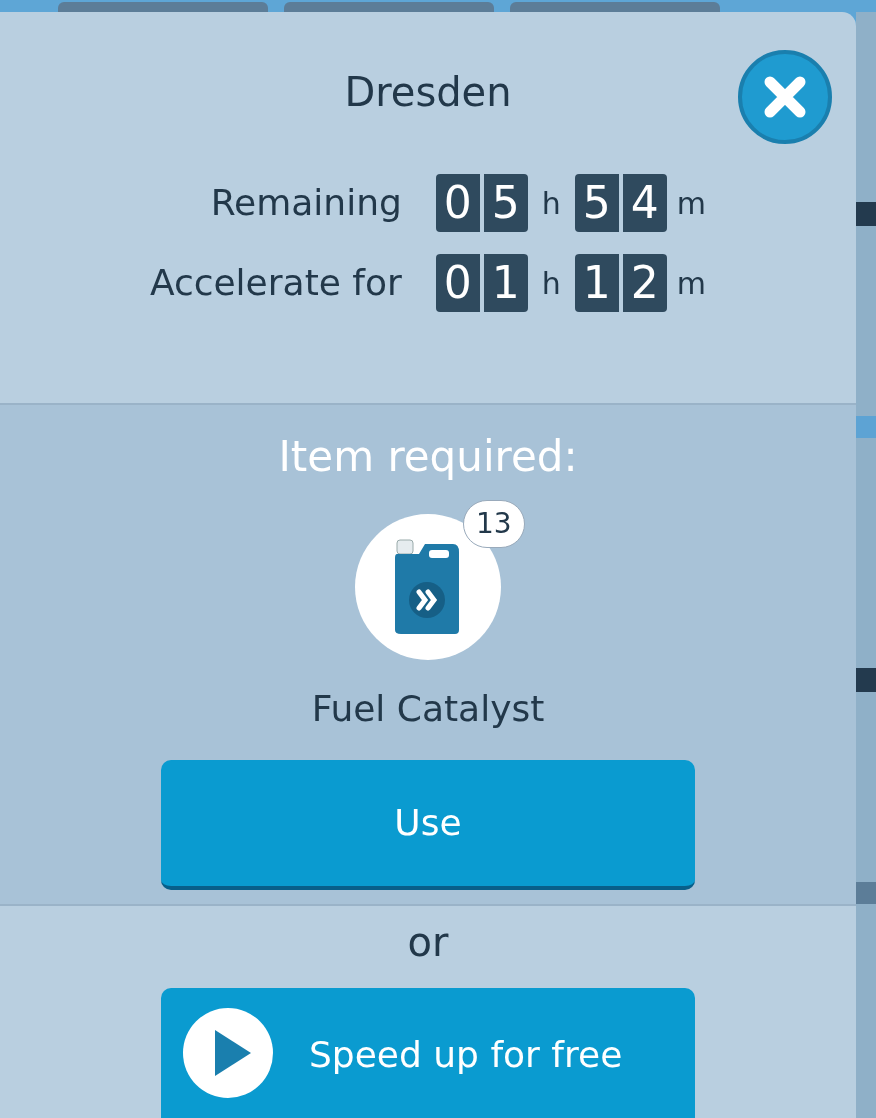 The width and height of the screenshot is (876, 1118). What do you see at coordinates (428, 708) in the screenshot?
I see `item-name: Fuel Catalyst` at bounding box center [428, 708].